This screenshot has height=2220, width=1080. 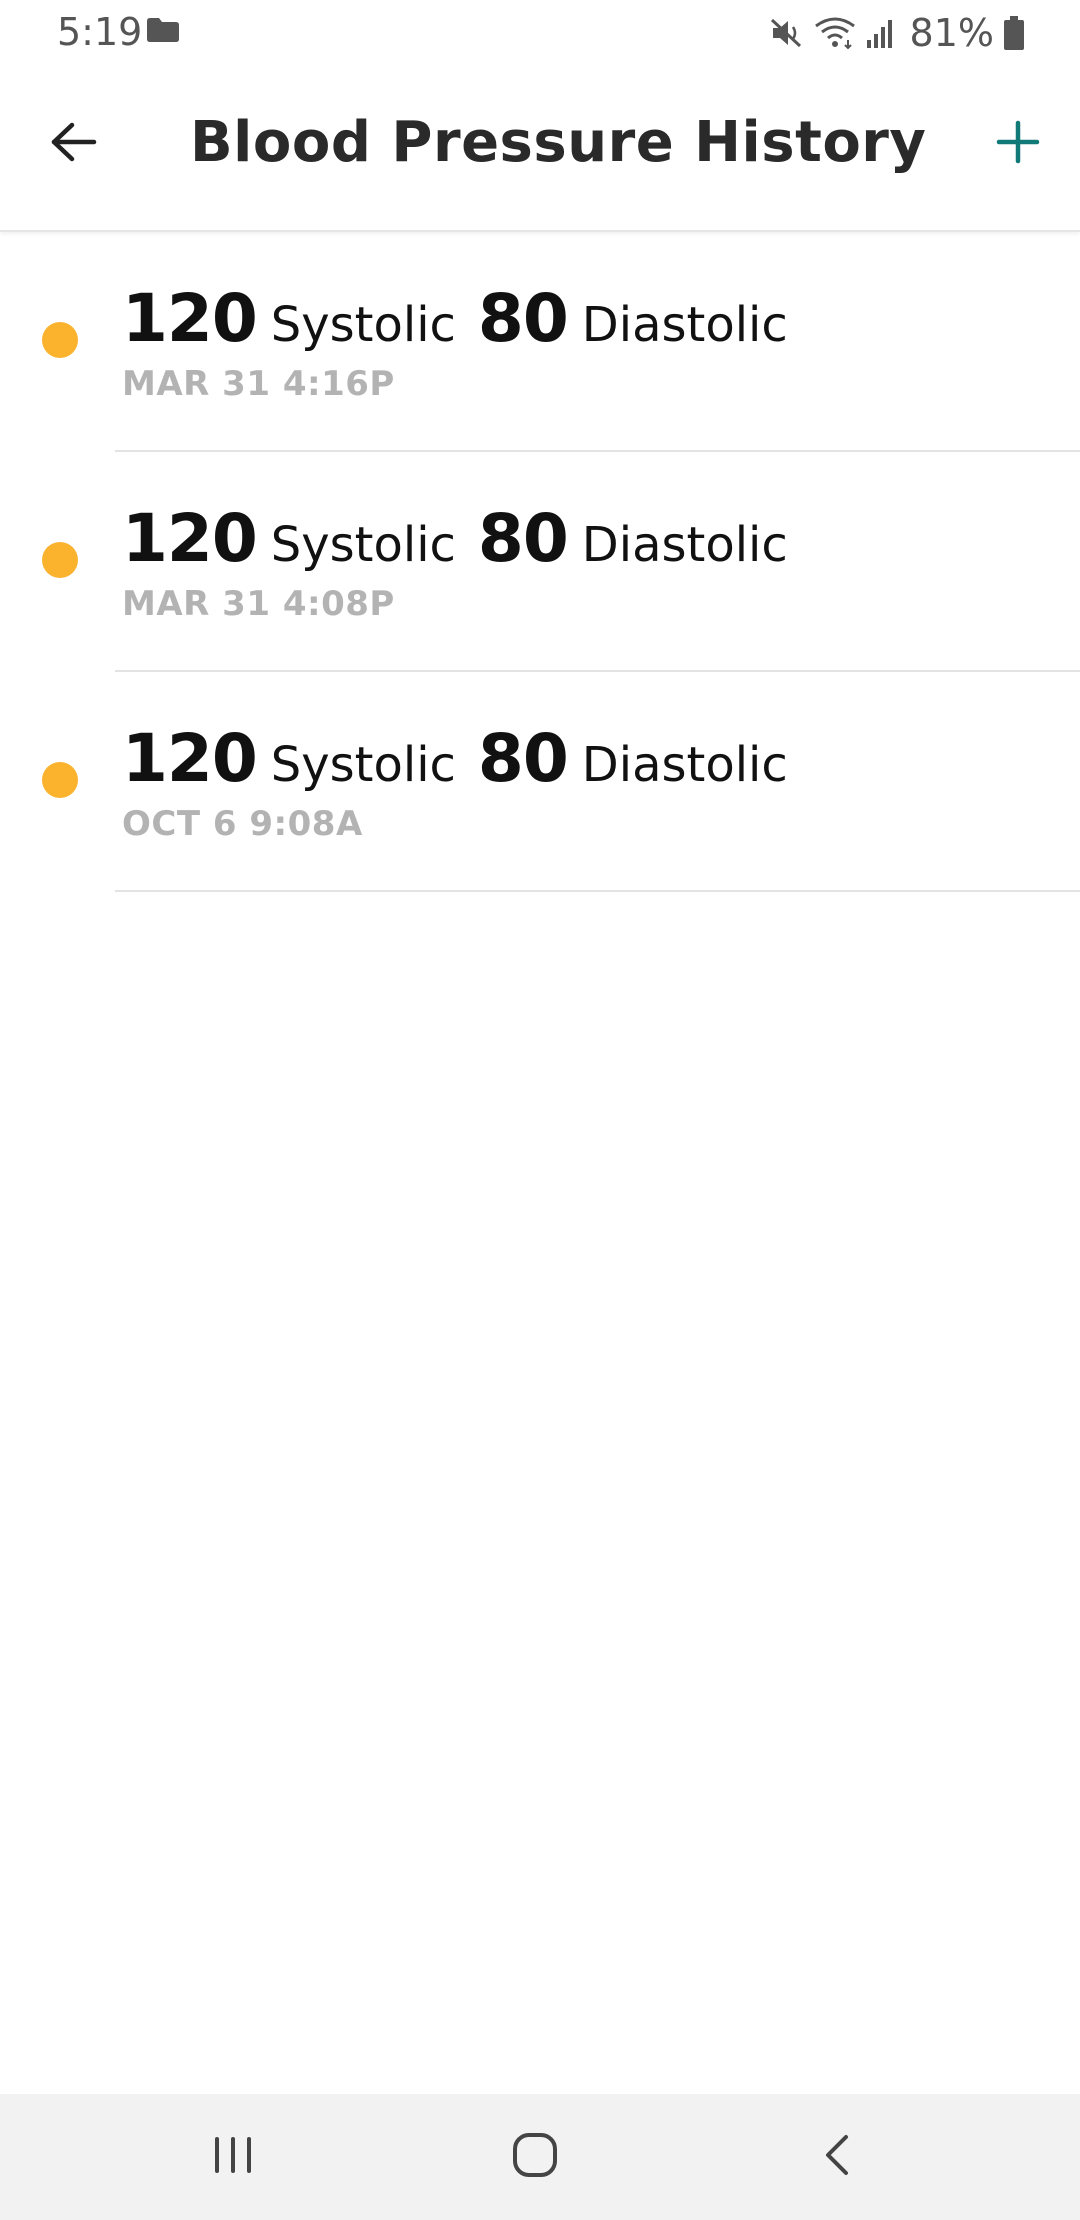 I want to click on battery-percent: 81%, so click(x=951, y=33).